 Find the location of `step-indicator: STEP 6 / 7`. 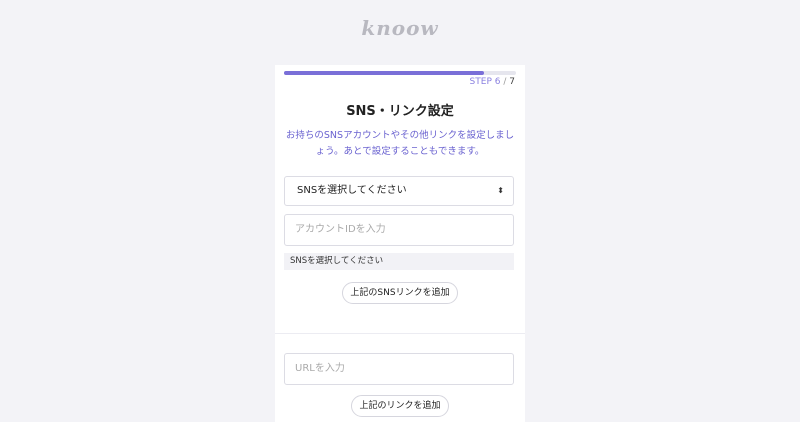

step-indicator: STEP 6 / 7 is located at coordinates (492, 82).